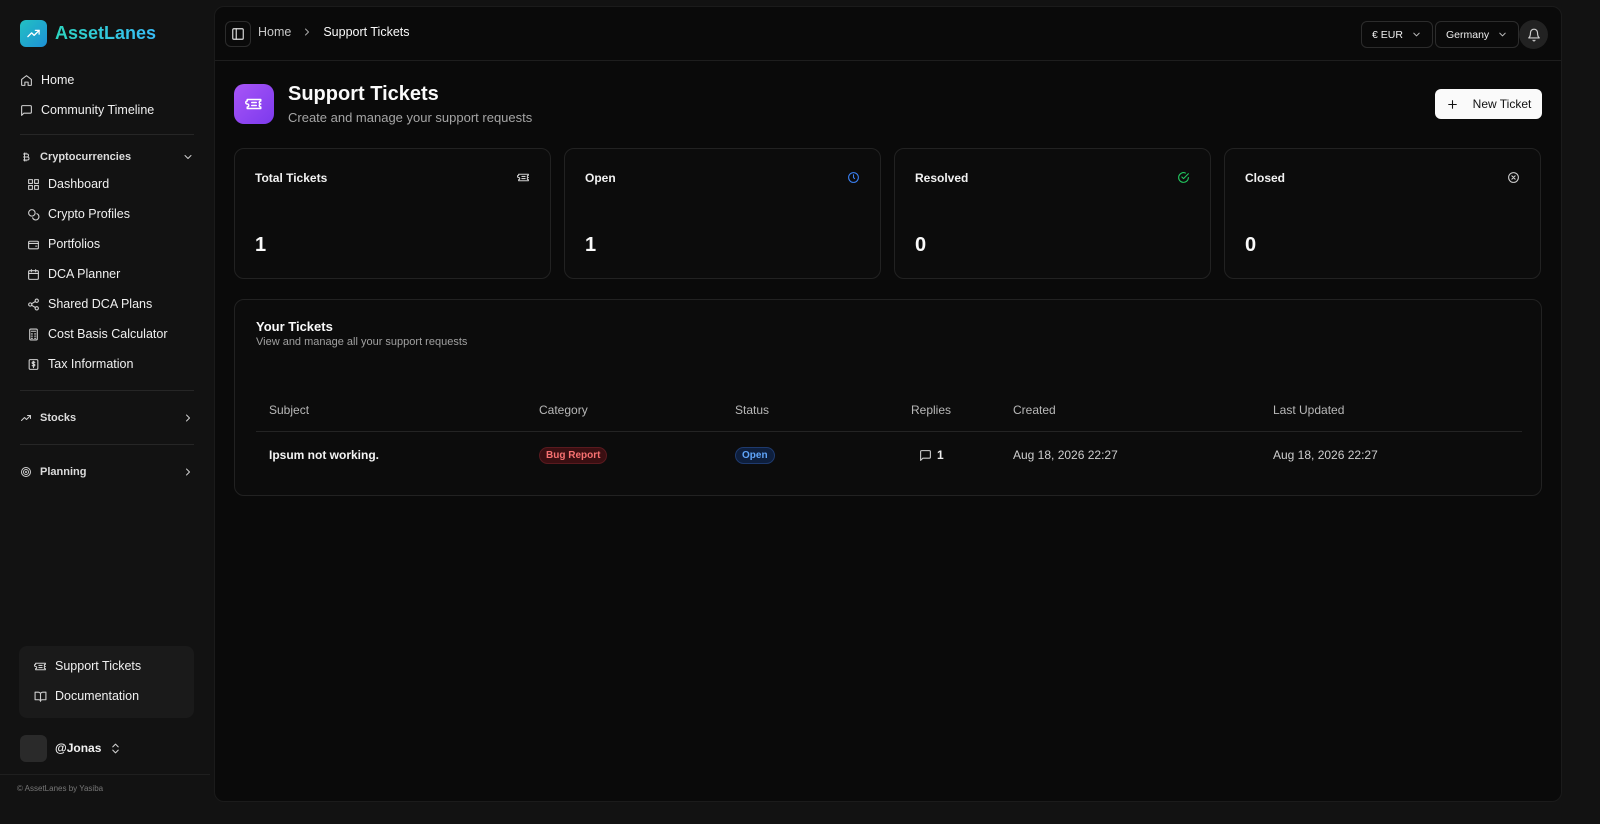 This screenshot has width=1600, height=824. Describe the element at coordinates (78, 748) in the screenshot. I see `user-name: @Jonas` at that location.